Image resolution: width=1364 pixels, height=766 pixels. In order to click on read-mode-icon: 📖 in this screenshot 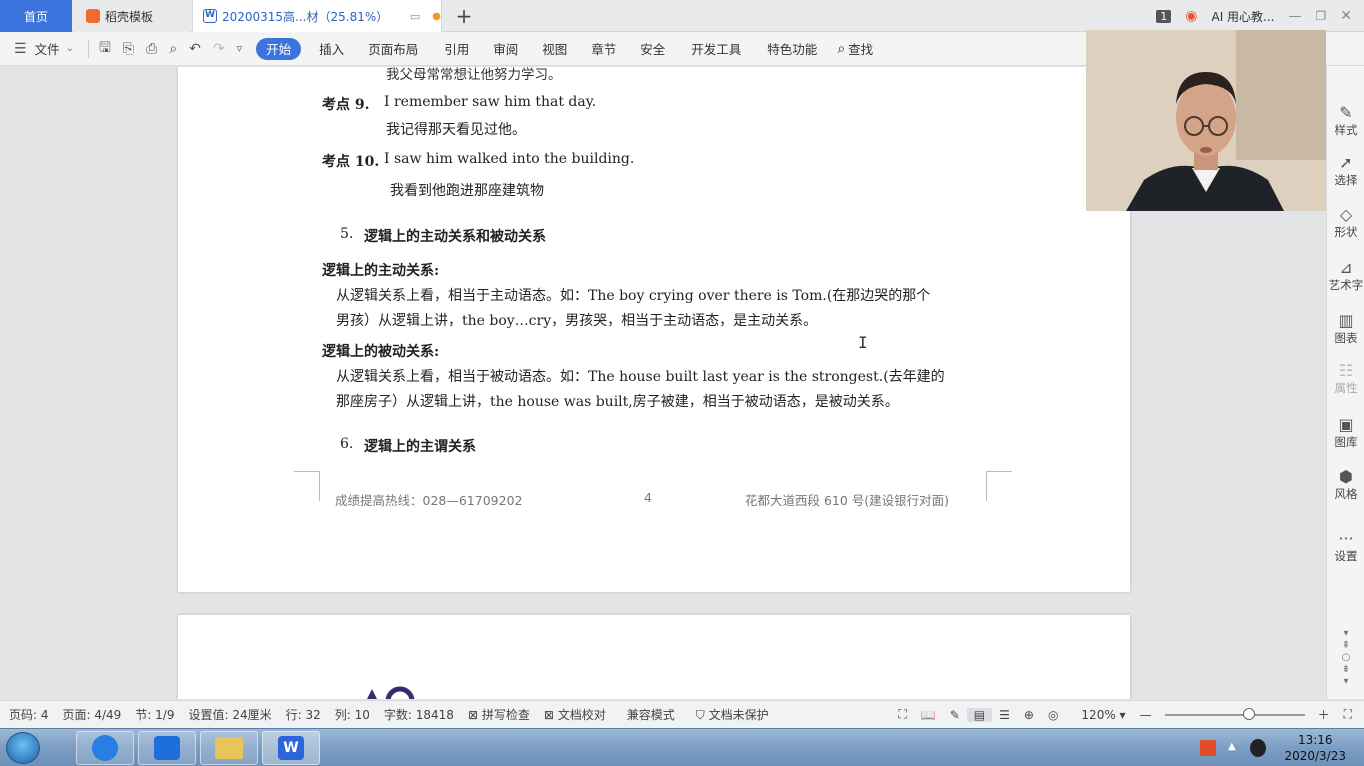, I will do `click(928, 715)`.